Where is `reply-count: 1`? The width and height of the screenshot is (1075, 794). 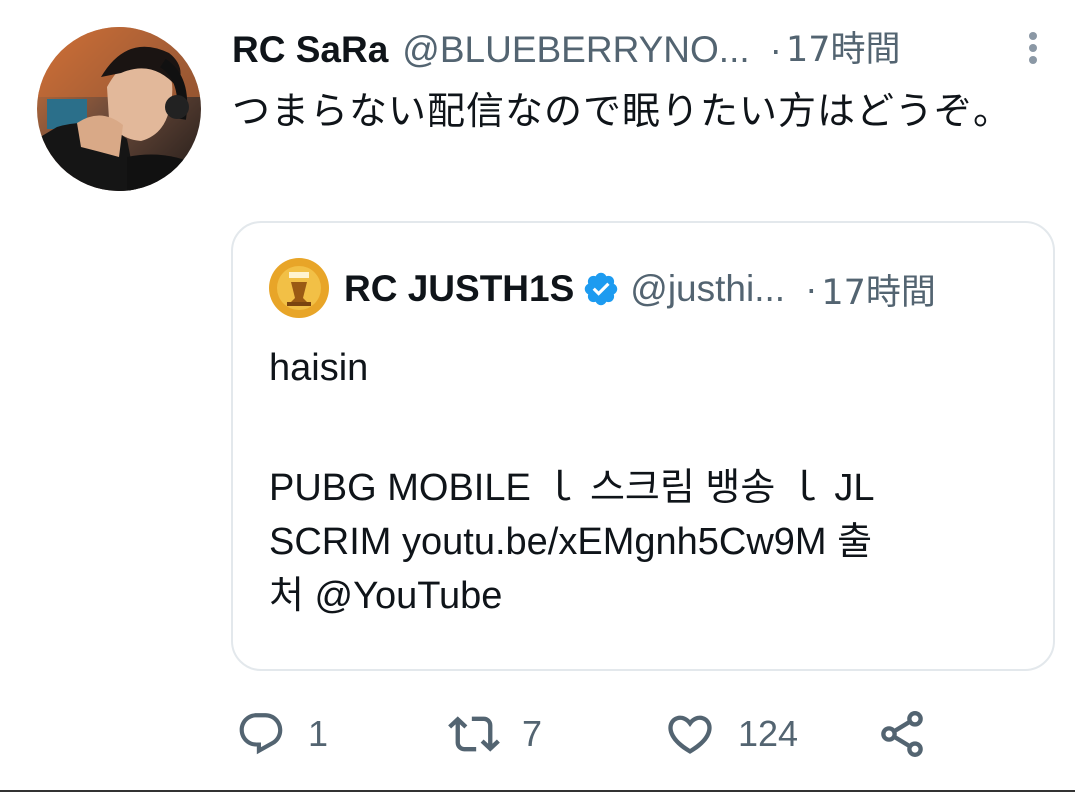
reply-count: 1 is located at coordinates (318, 733).